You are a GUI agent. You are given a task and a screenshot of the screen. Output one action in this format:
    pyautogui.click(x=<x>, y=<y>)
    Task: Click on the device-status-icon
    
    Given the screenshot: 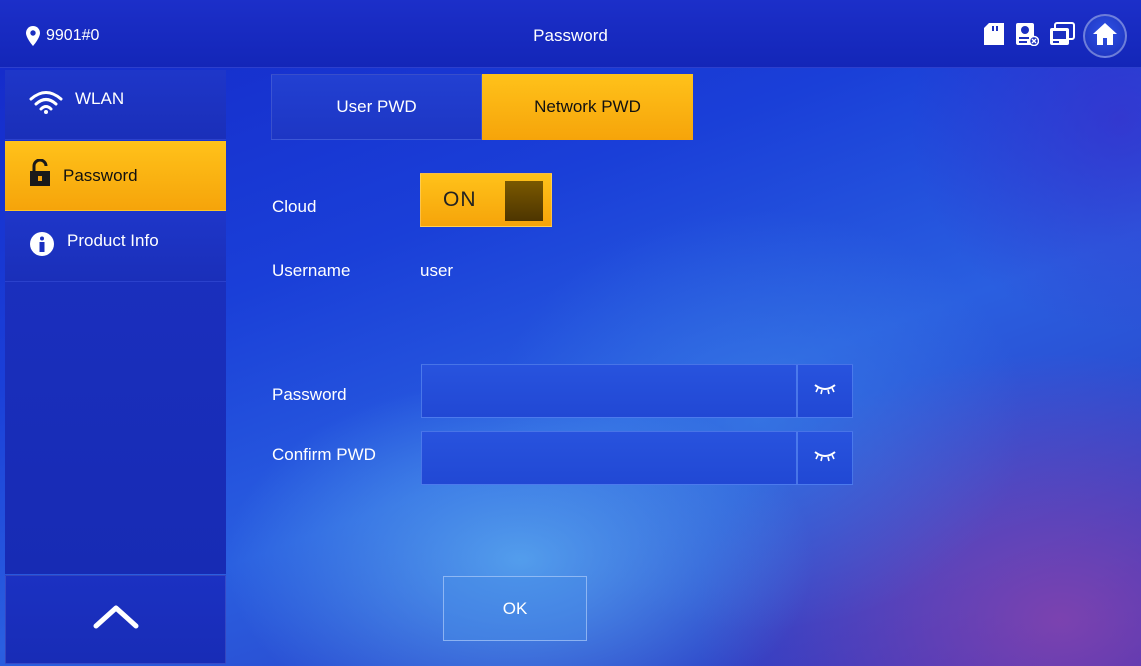 What is the action you would take?
    pyautogui.click(x=1062, y=36)
    